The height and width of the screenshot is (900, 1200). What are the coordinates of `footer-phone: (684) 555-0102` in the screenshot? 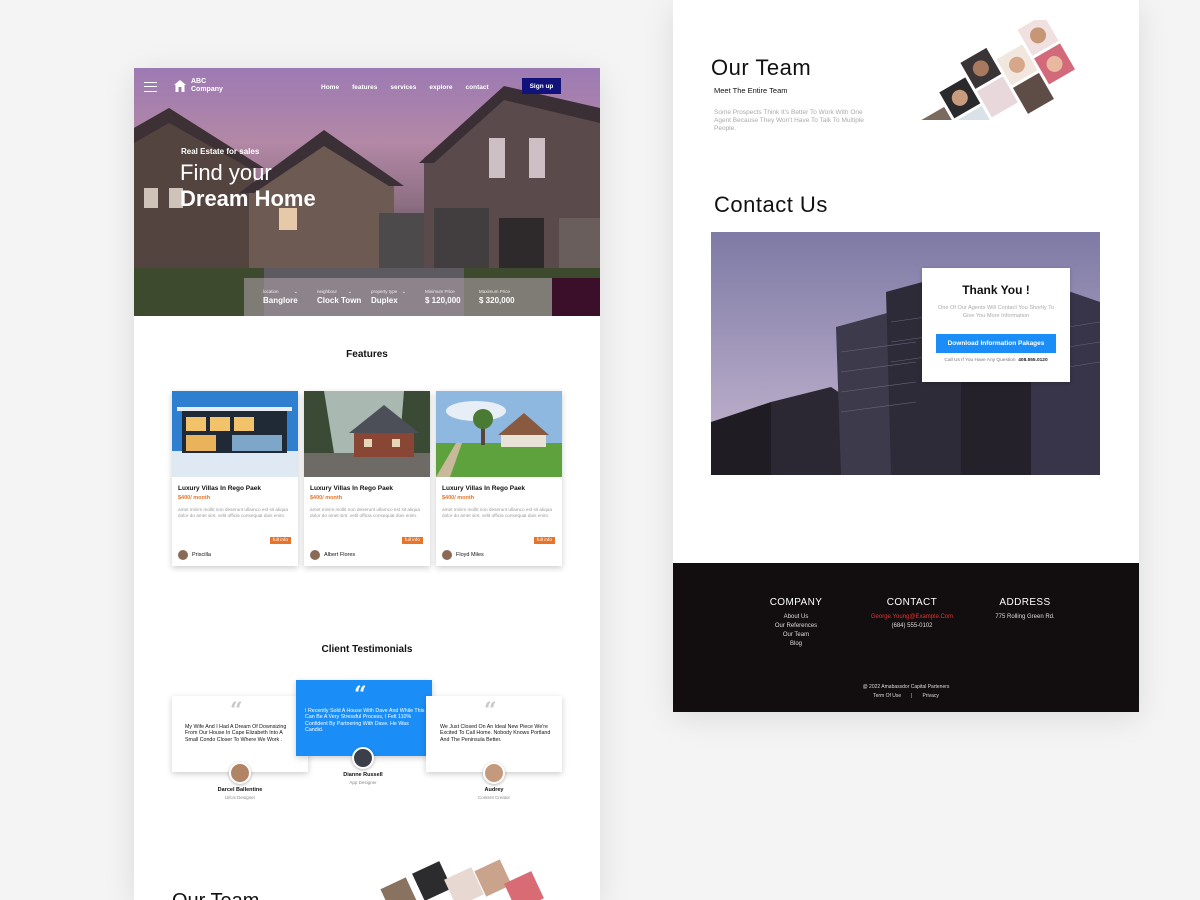 It's located at (912, 626).